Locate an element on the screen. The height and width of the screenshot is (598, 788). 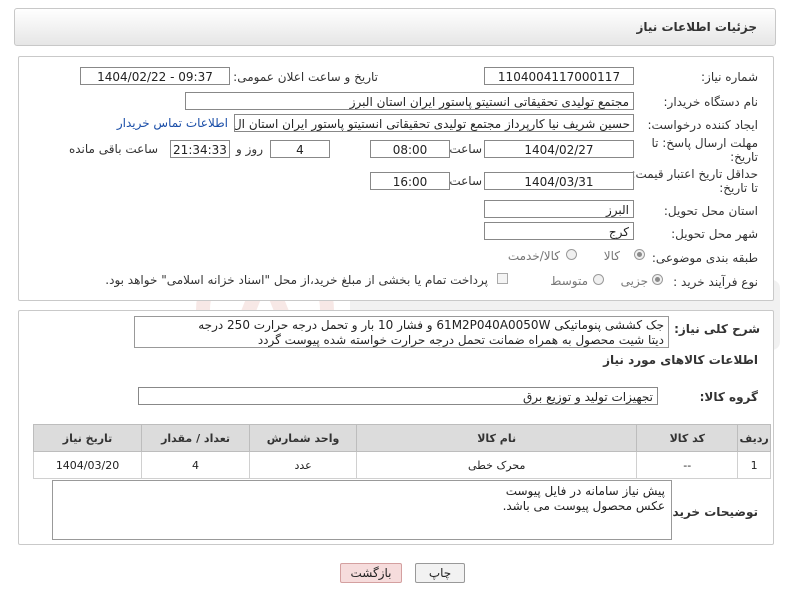
buyer-notes-line-2: عکس محصول پیوست می باشد. is located at coordinates (583, 506).